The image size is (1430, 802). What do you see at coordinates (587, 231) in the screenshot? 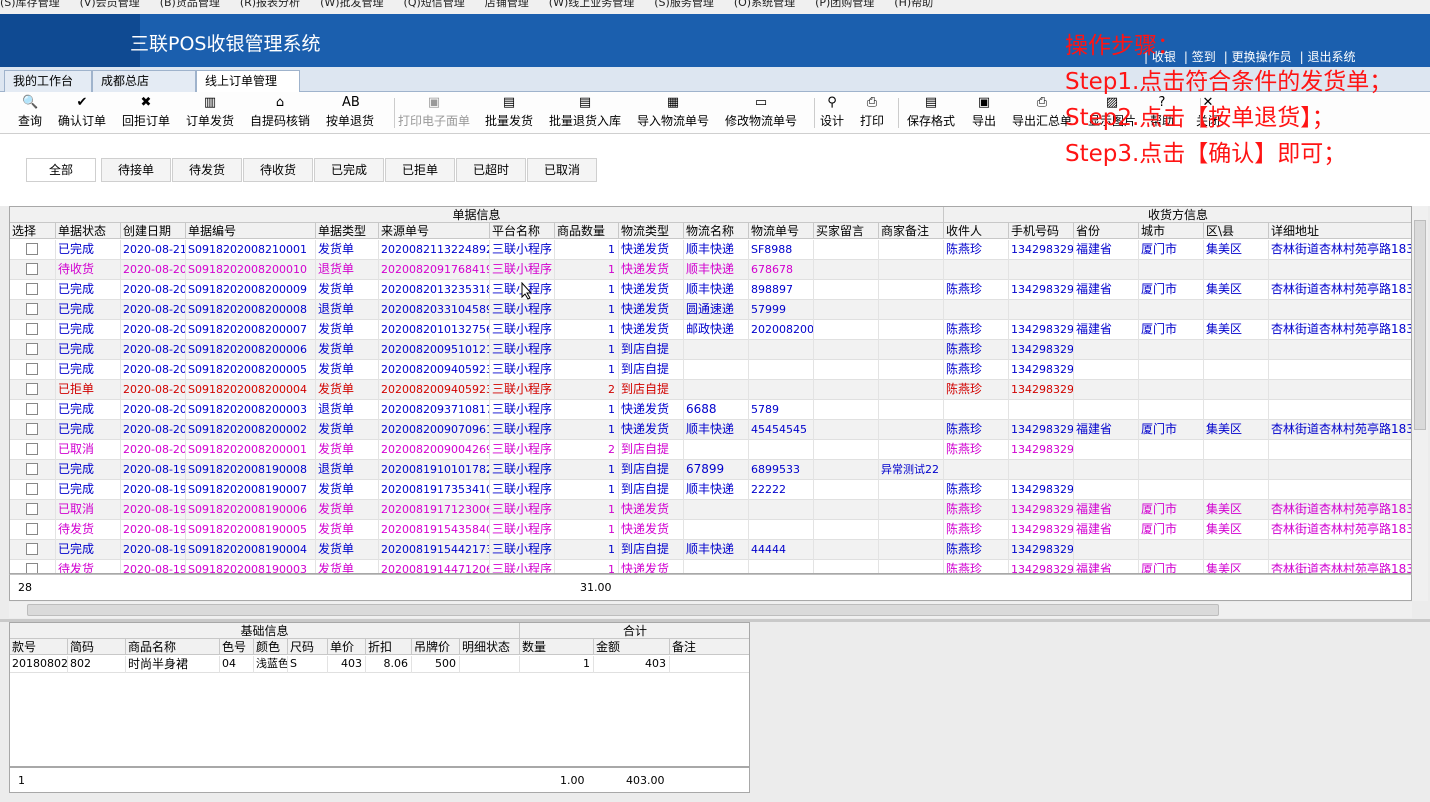
I see `grid-column-header: 商品数量` at bounding box center [587, 231].